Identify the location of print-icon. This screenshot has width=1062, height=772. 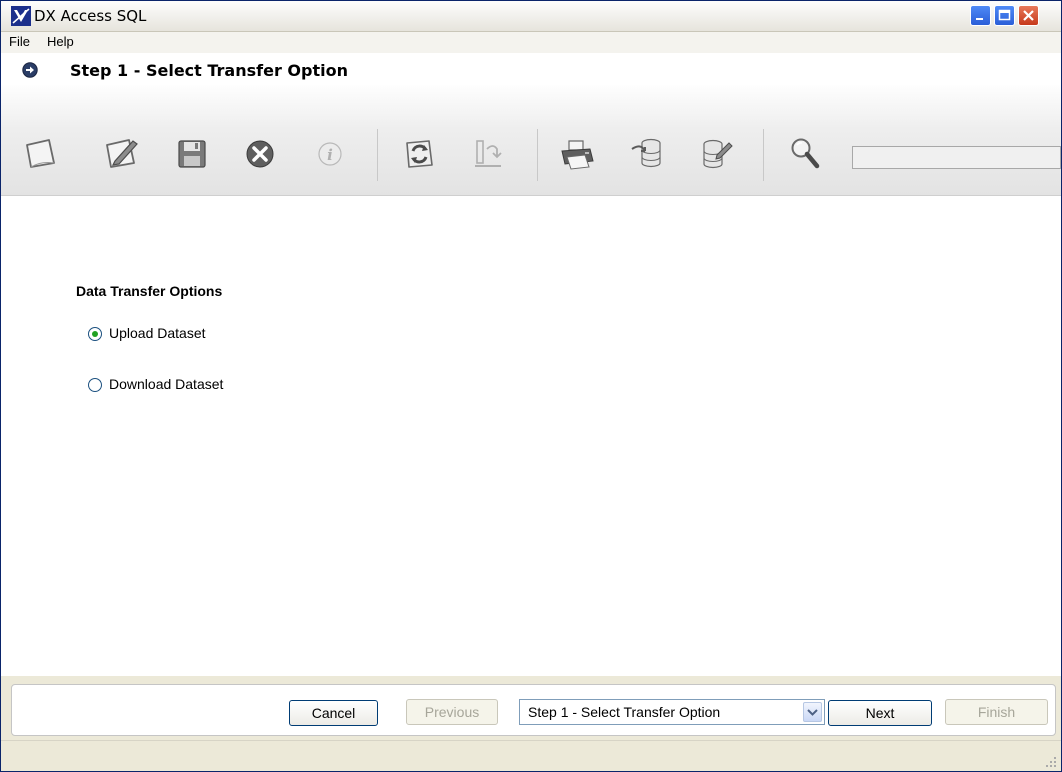
(577, 153).